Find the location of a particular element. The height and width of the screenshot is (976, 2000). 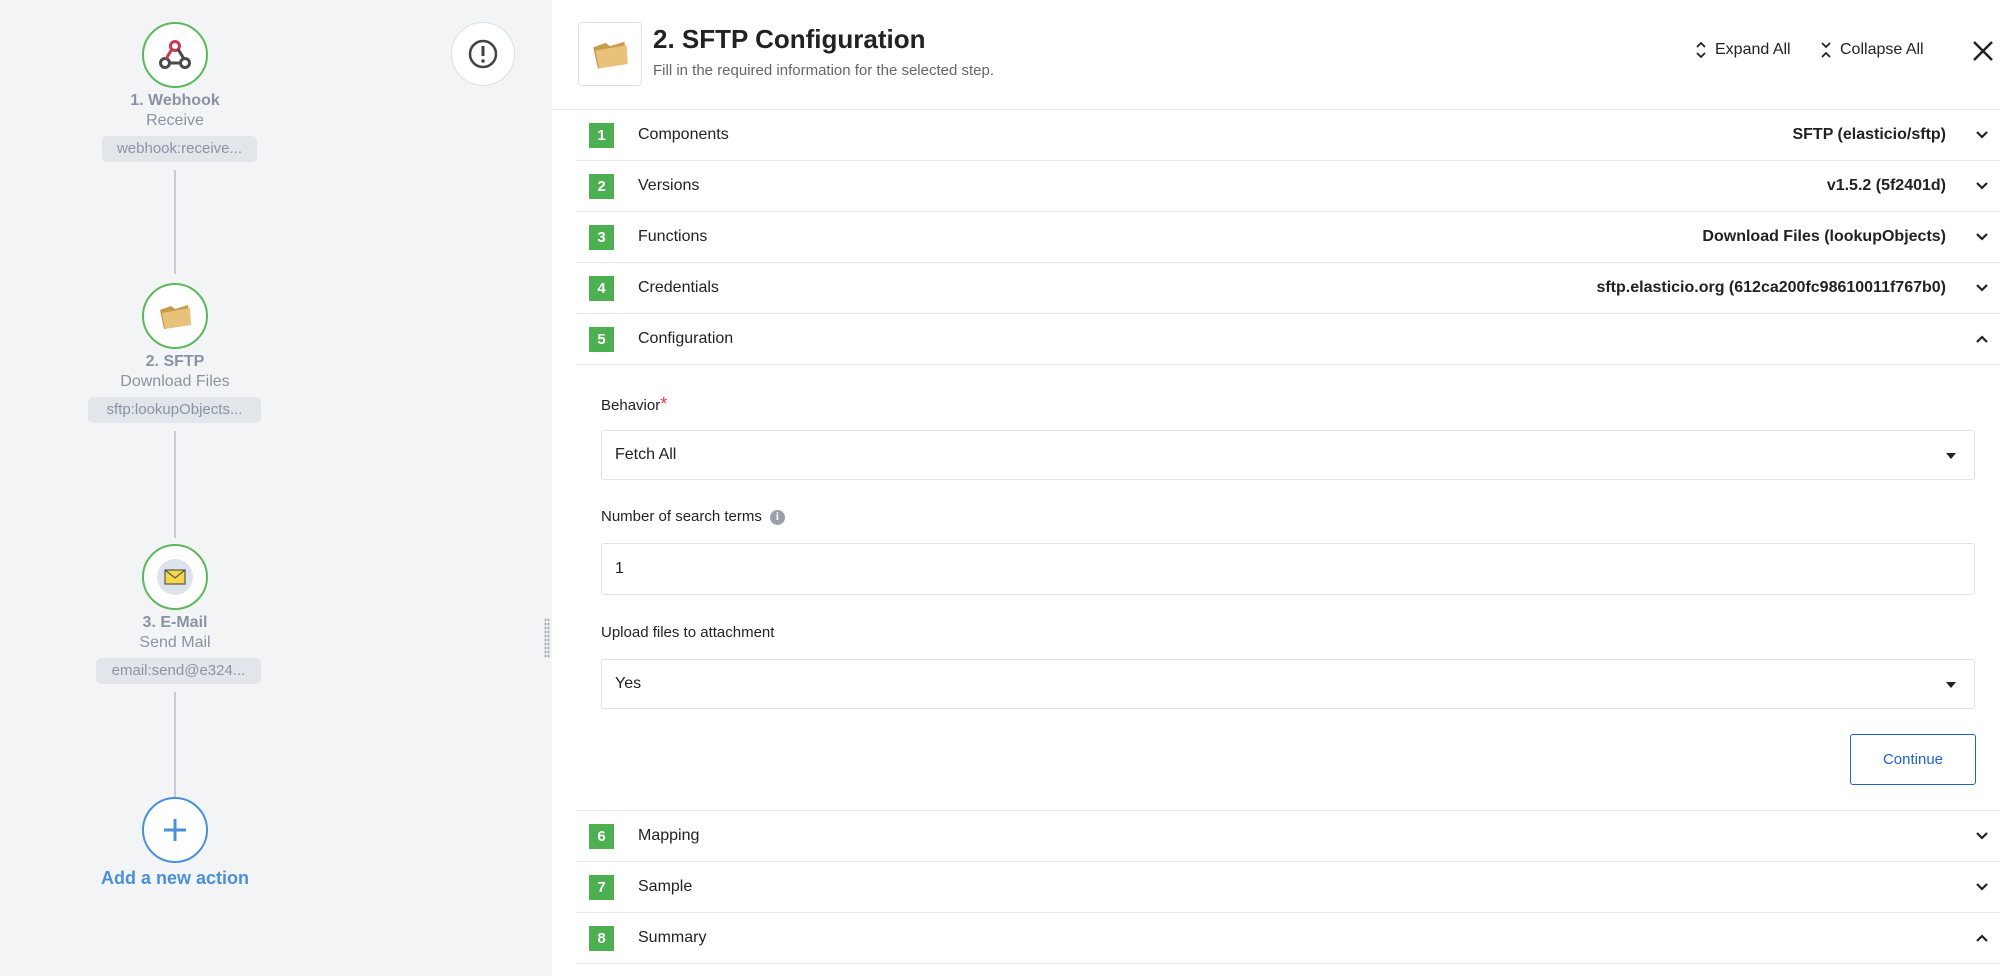

email-node-subtitle: Send Mail is located at coordinates (175, 642).